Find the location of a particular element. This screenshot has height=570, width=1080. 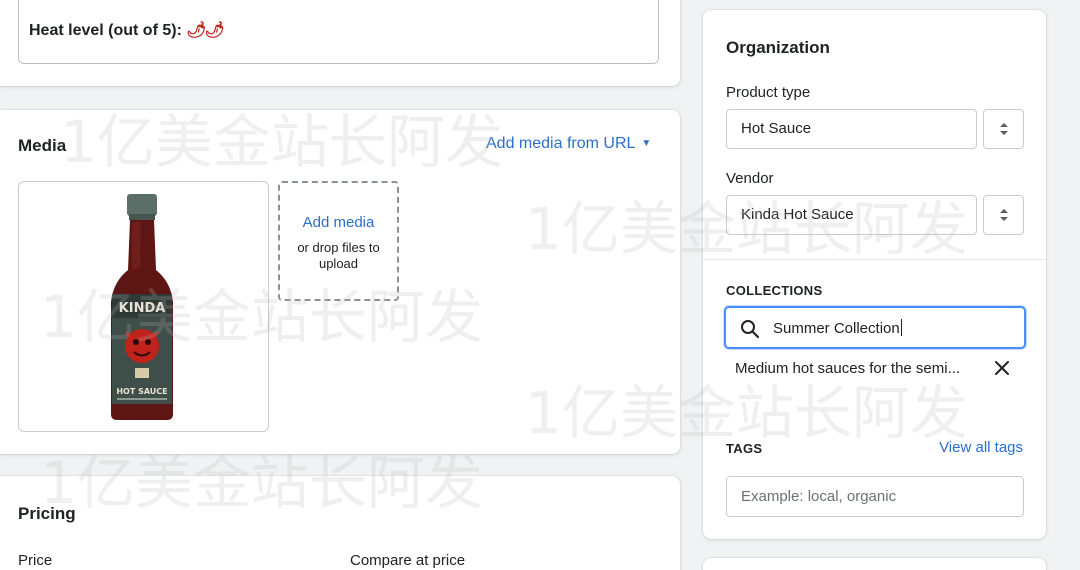

remove-collection-button is located at coordinates (1002, 370).